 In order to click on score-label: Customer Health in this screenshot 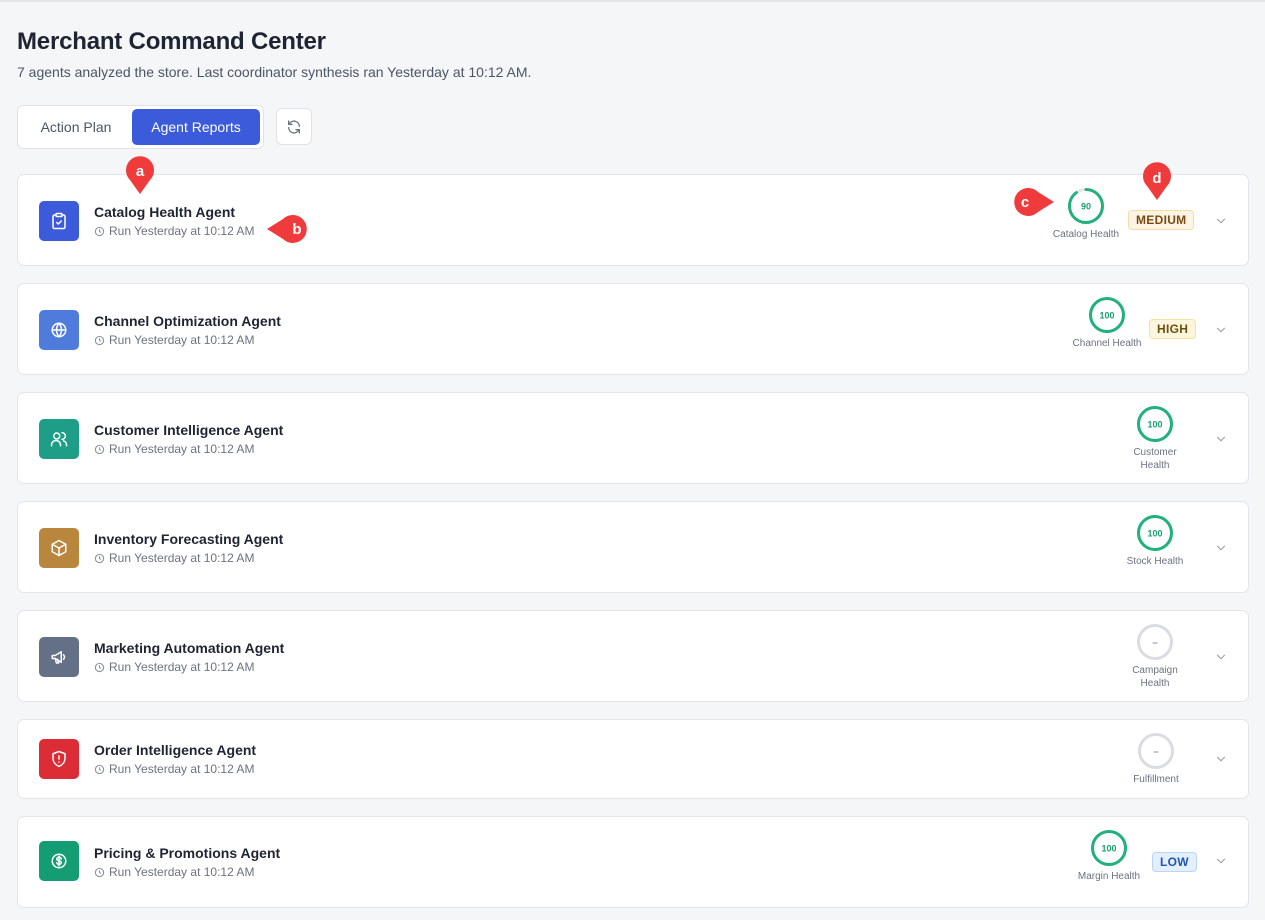, I will do `click(1155, 459)`.